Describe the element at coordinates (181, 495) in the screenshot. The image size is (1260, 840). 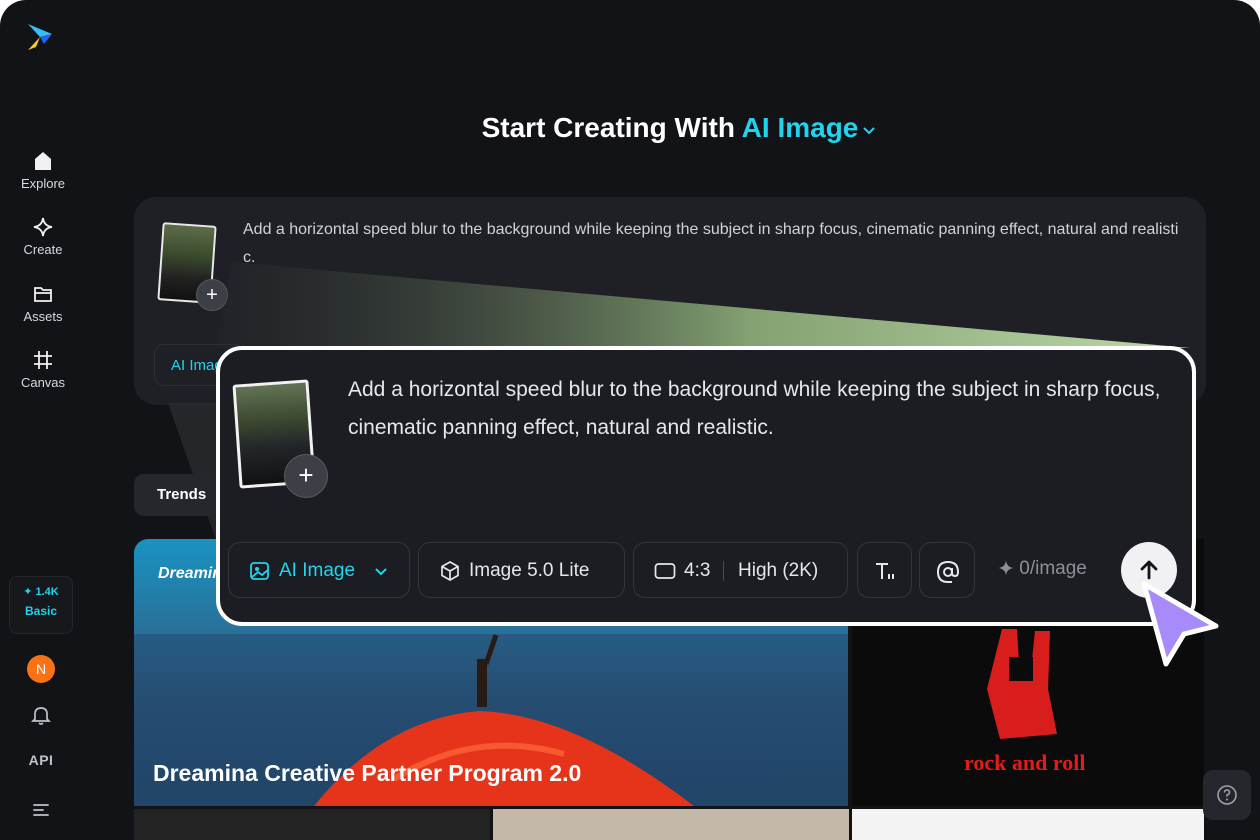
I see `tab-trends: Trends` at that location.